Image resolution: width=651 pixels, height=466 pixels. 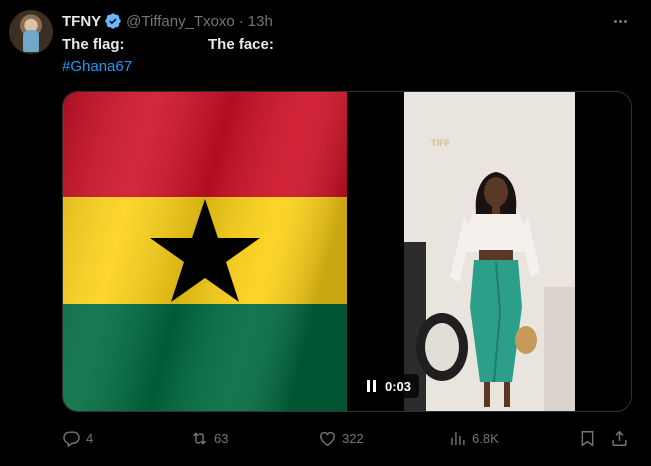 What do you see at coordinates (71, 438) in the screenshot?
I see `reply-icon` at bounding box center [71, 438].